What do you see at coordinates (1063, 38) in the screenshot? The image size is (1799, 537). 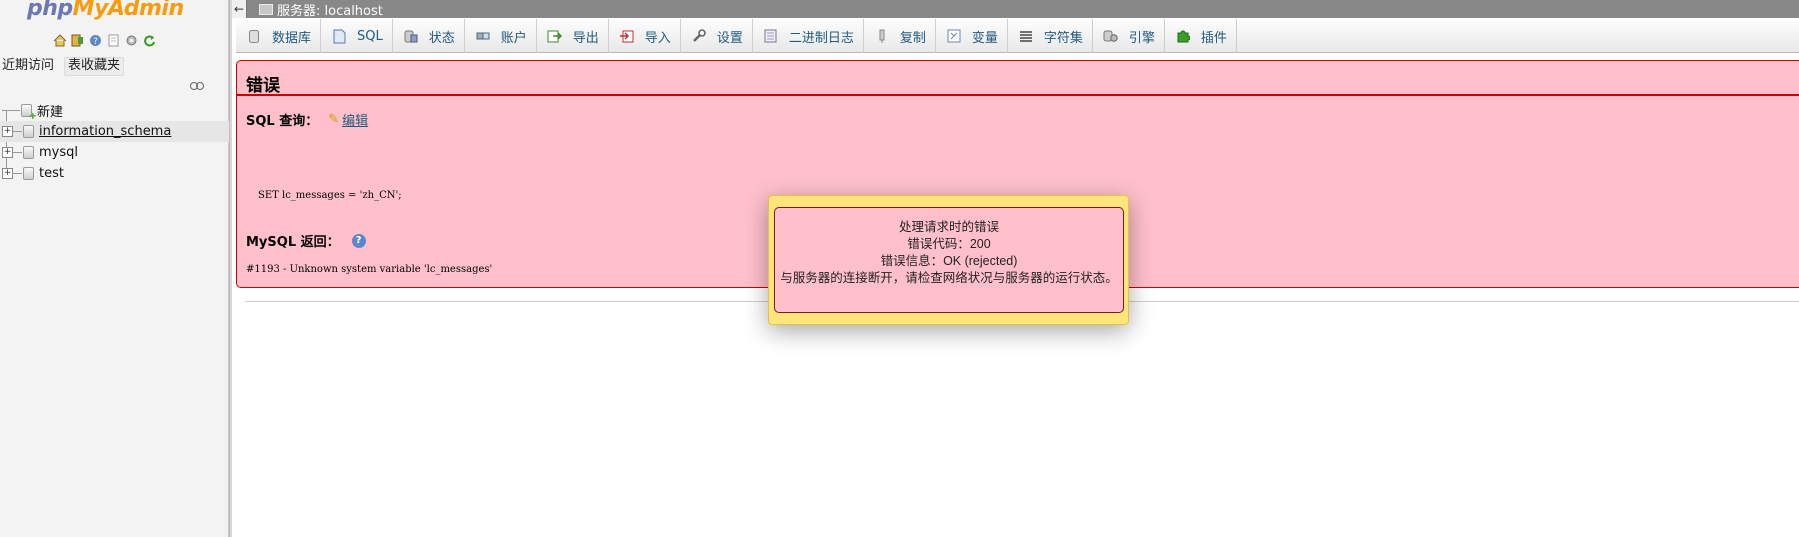 I see `tab-label: 字符集` at bounding box center [1063, 38].